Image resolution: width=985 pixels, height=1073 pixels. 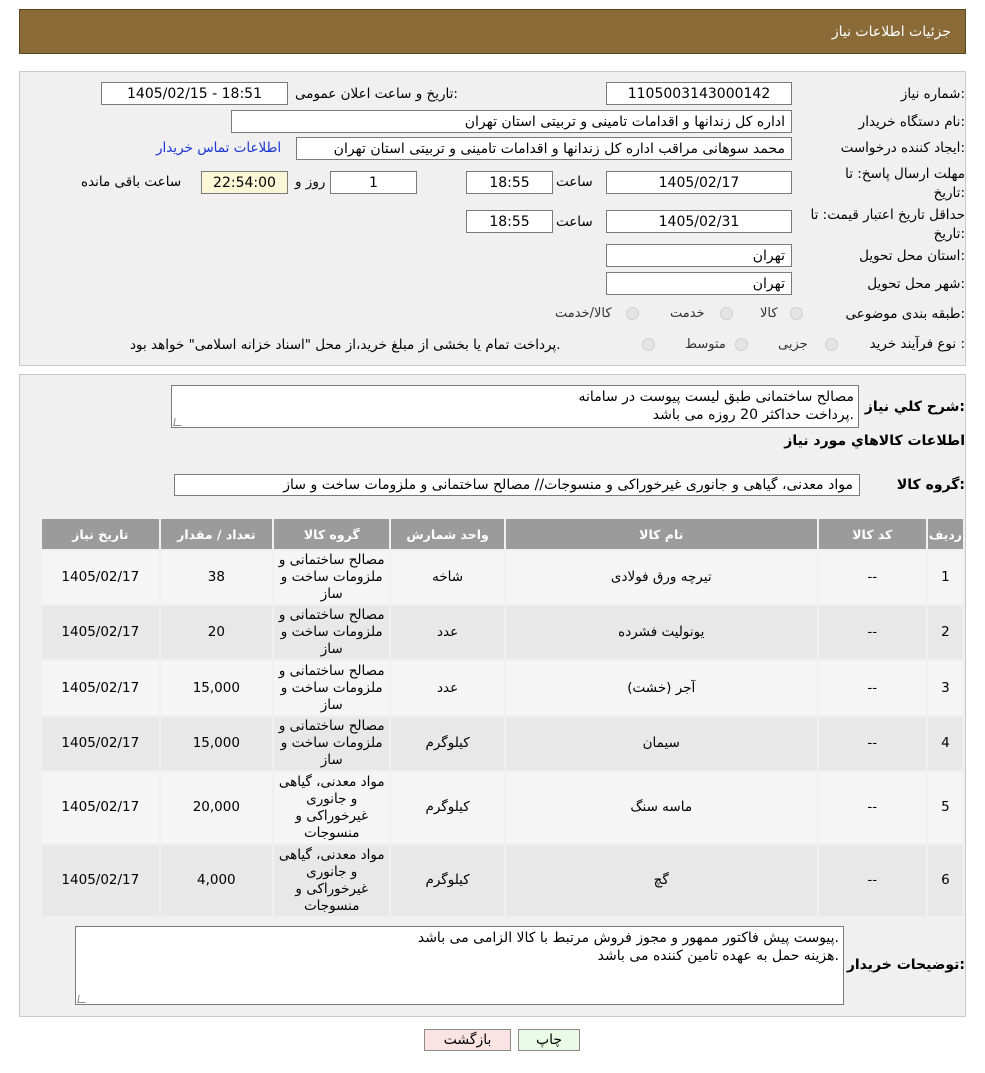 I want to click on col-unit-header: واحد شمارش, so click(x=447, y=534).